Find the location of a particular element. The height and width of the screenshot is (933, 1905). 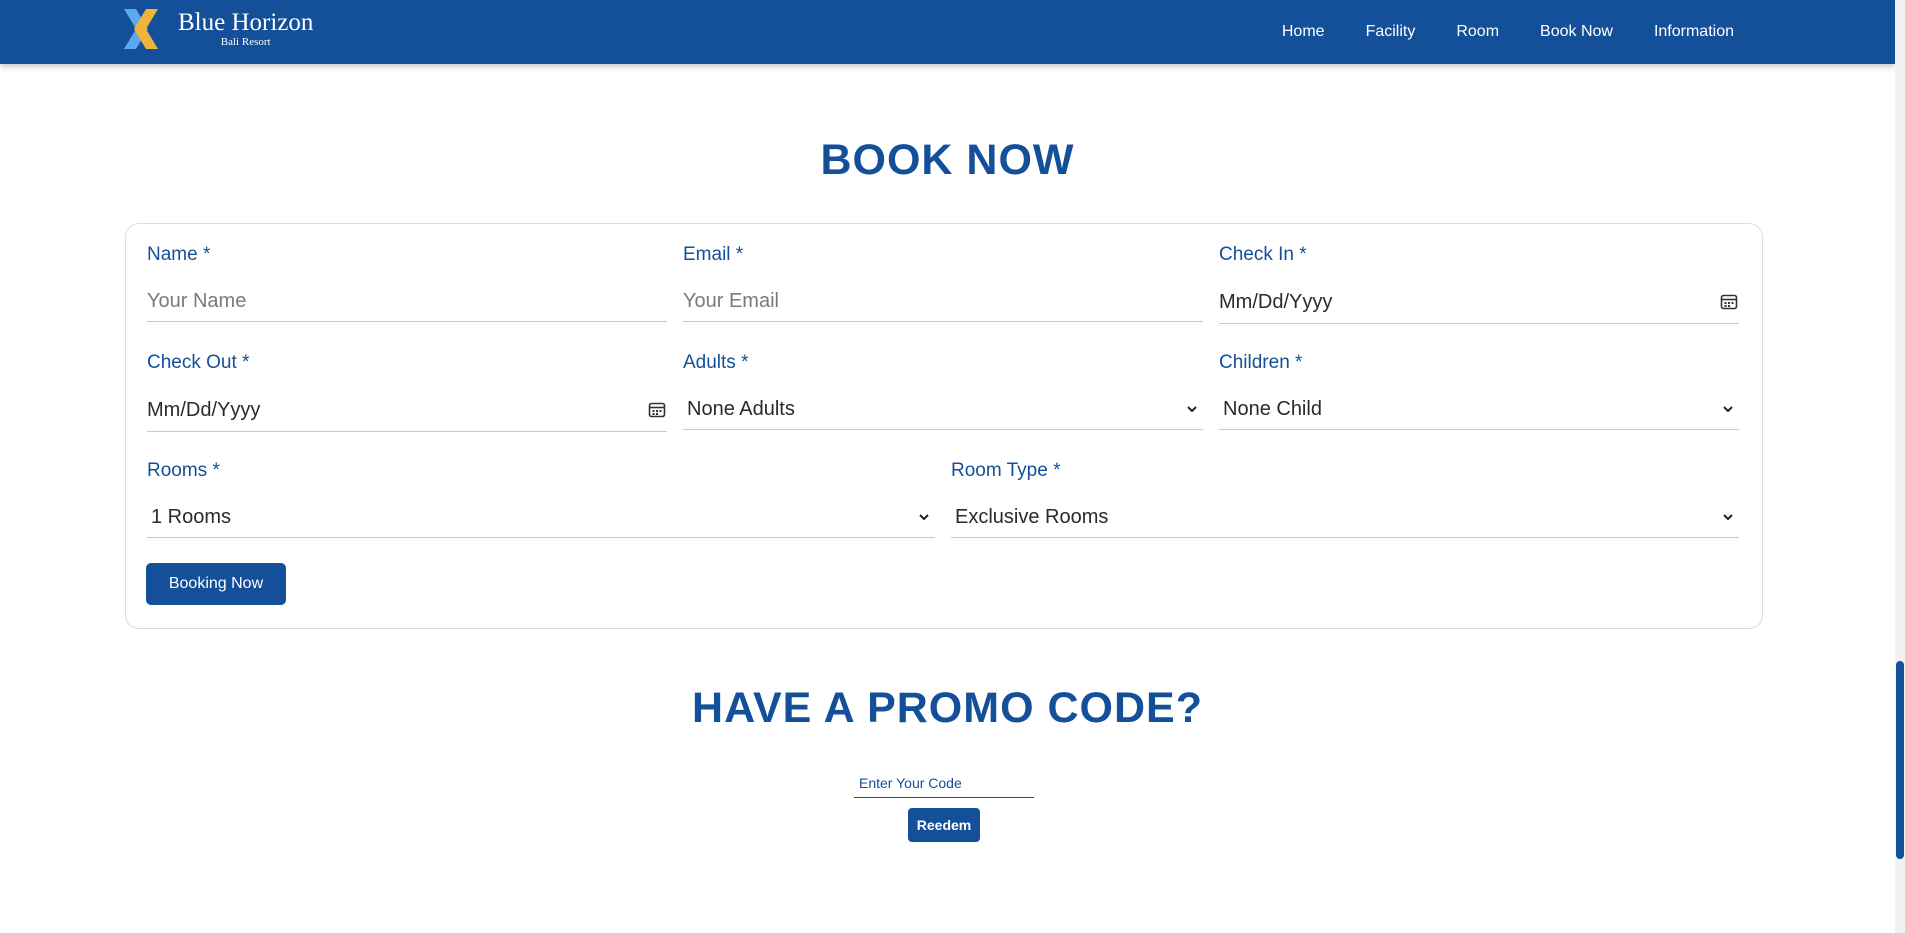

name-label: Name * is located at coordinates (179, 254).